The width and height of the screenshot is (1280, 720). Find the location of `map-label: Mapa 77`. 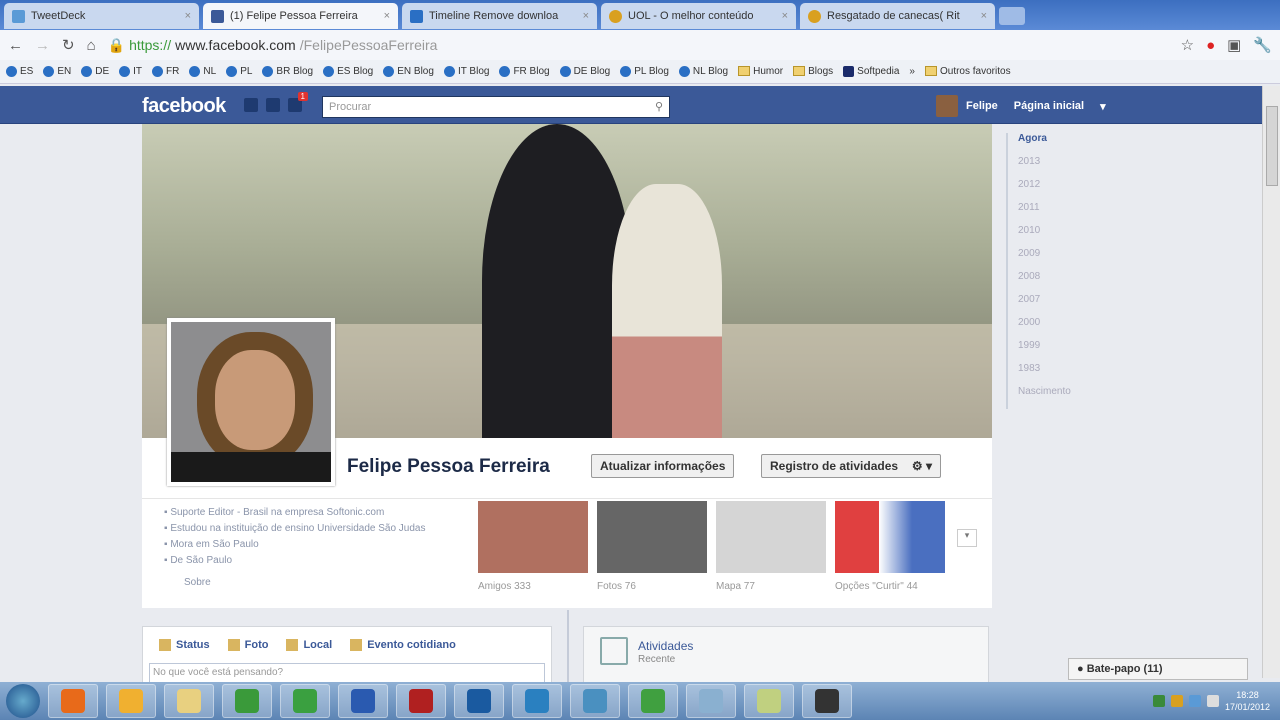

map-label: Mapa 77 is located at coordinates (735, 586).